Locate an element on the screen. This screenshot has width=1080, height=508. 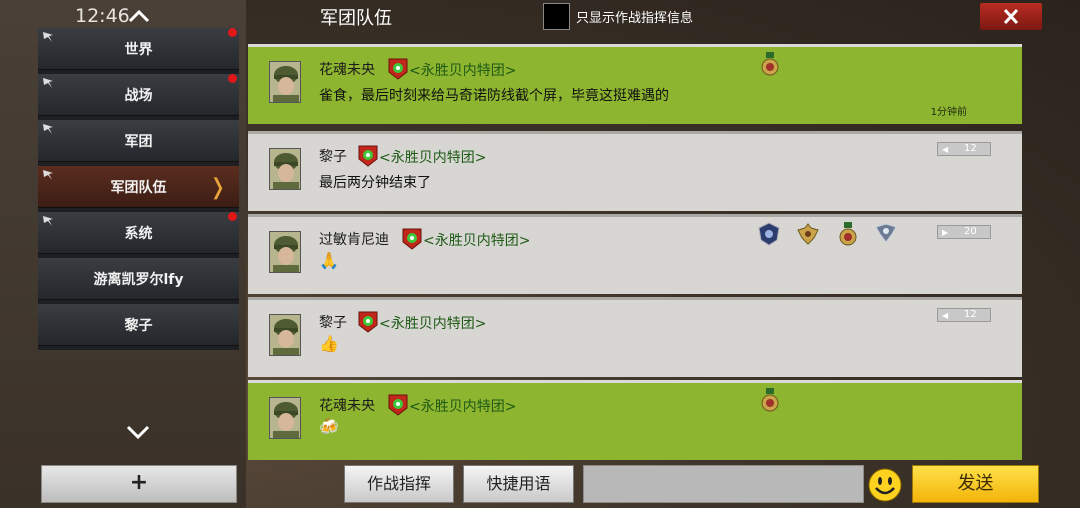
filter-label: 只显示作战指挥信息 is located at coordinates (635, 18).